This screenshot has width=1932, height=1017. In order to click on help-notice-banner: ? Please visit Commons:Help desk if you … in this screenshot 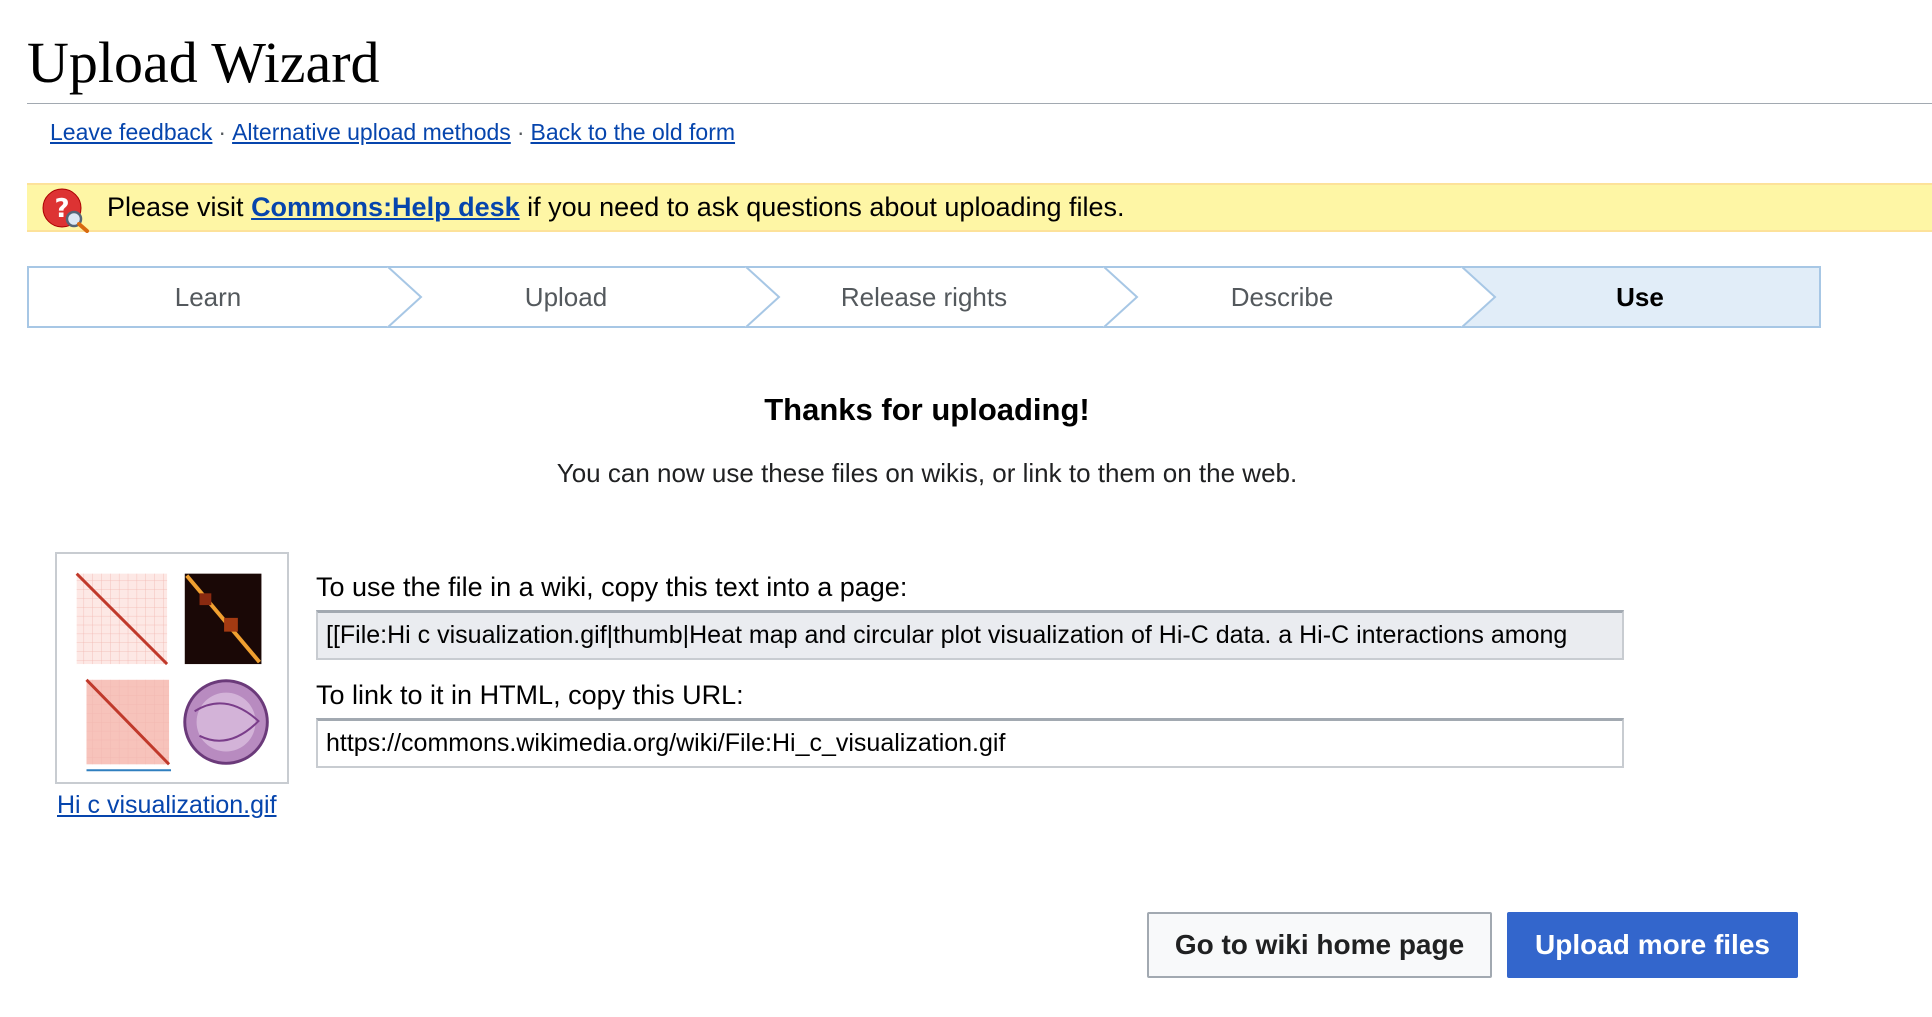, I will do `click(979, 208)`.